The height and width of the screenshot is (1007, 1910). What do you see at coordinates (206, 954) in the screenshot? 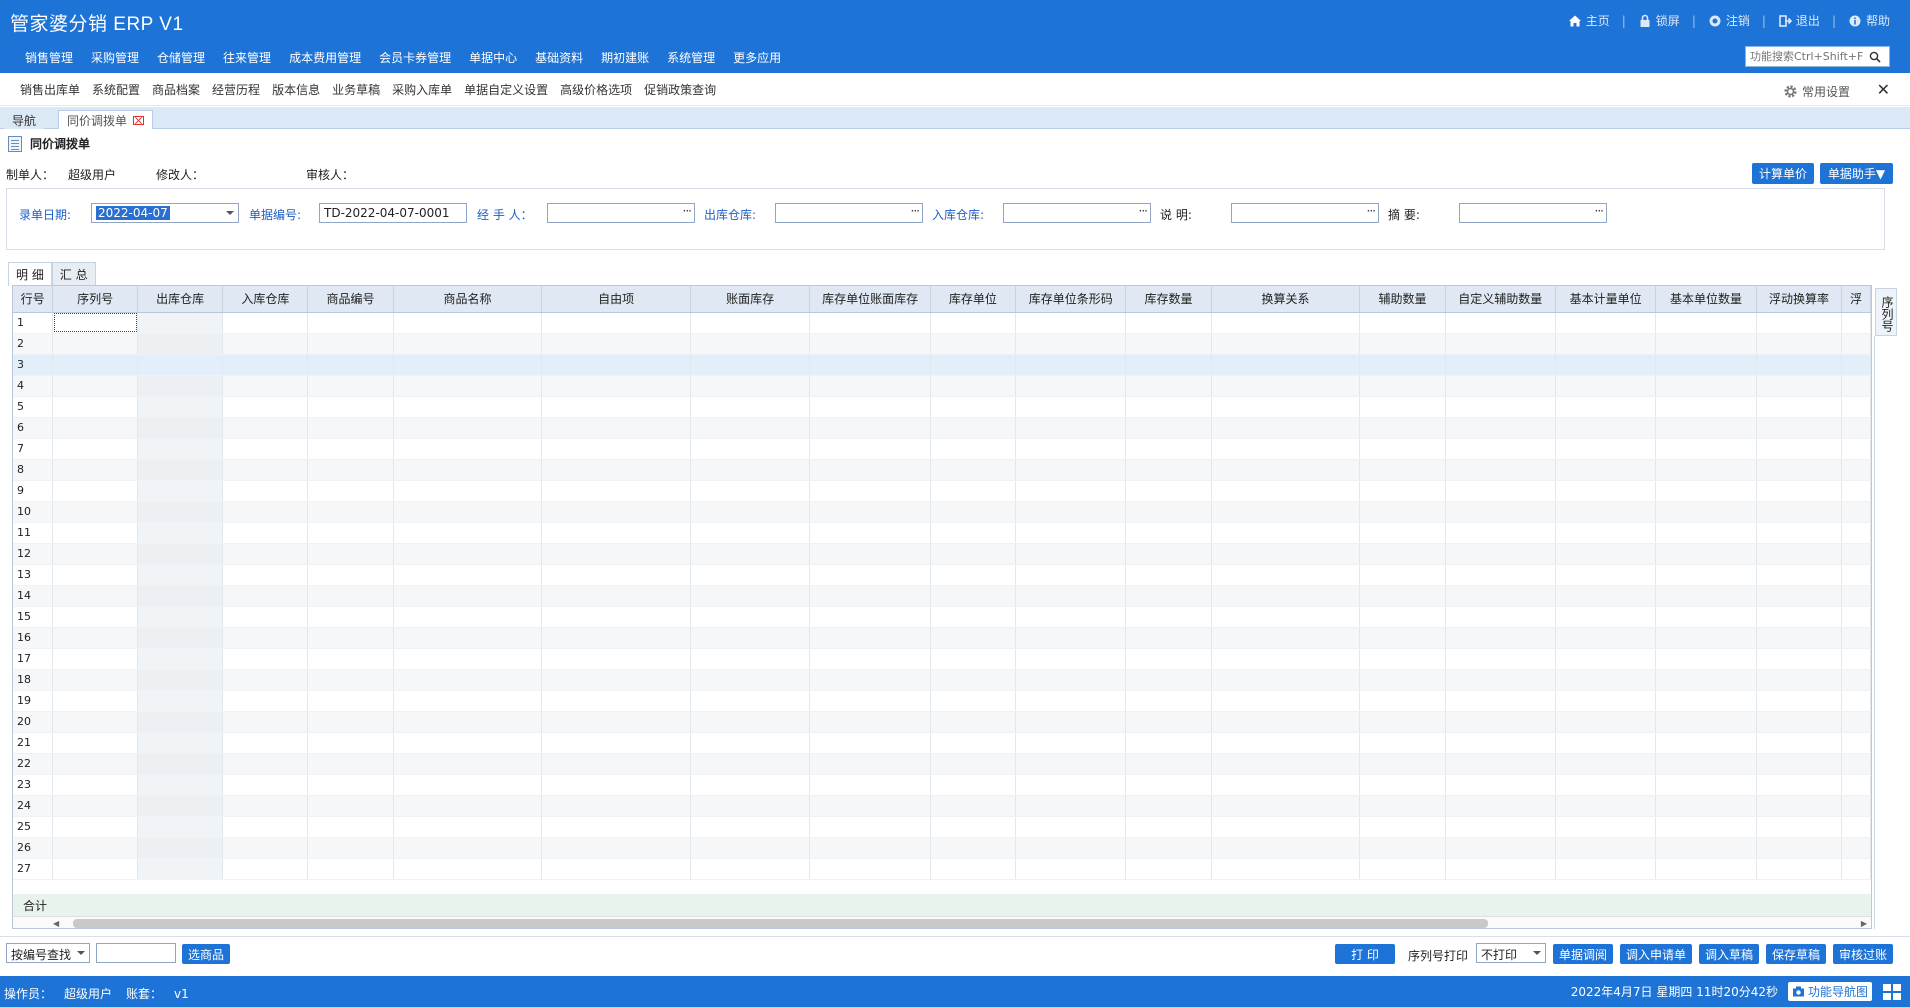
I see `select-goods-button: 选商品` at bounding box center [206, 954].